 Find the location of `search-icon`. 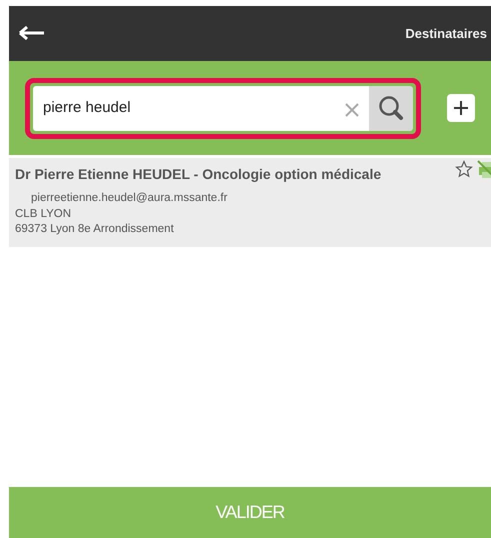

search-icon is located at coordinates (391, 108).